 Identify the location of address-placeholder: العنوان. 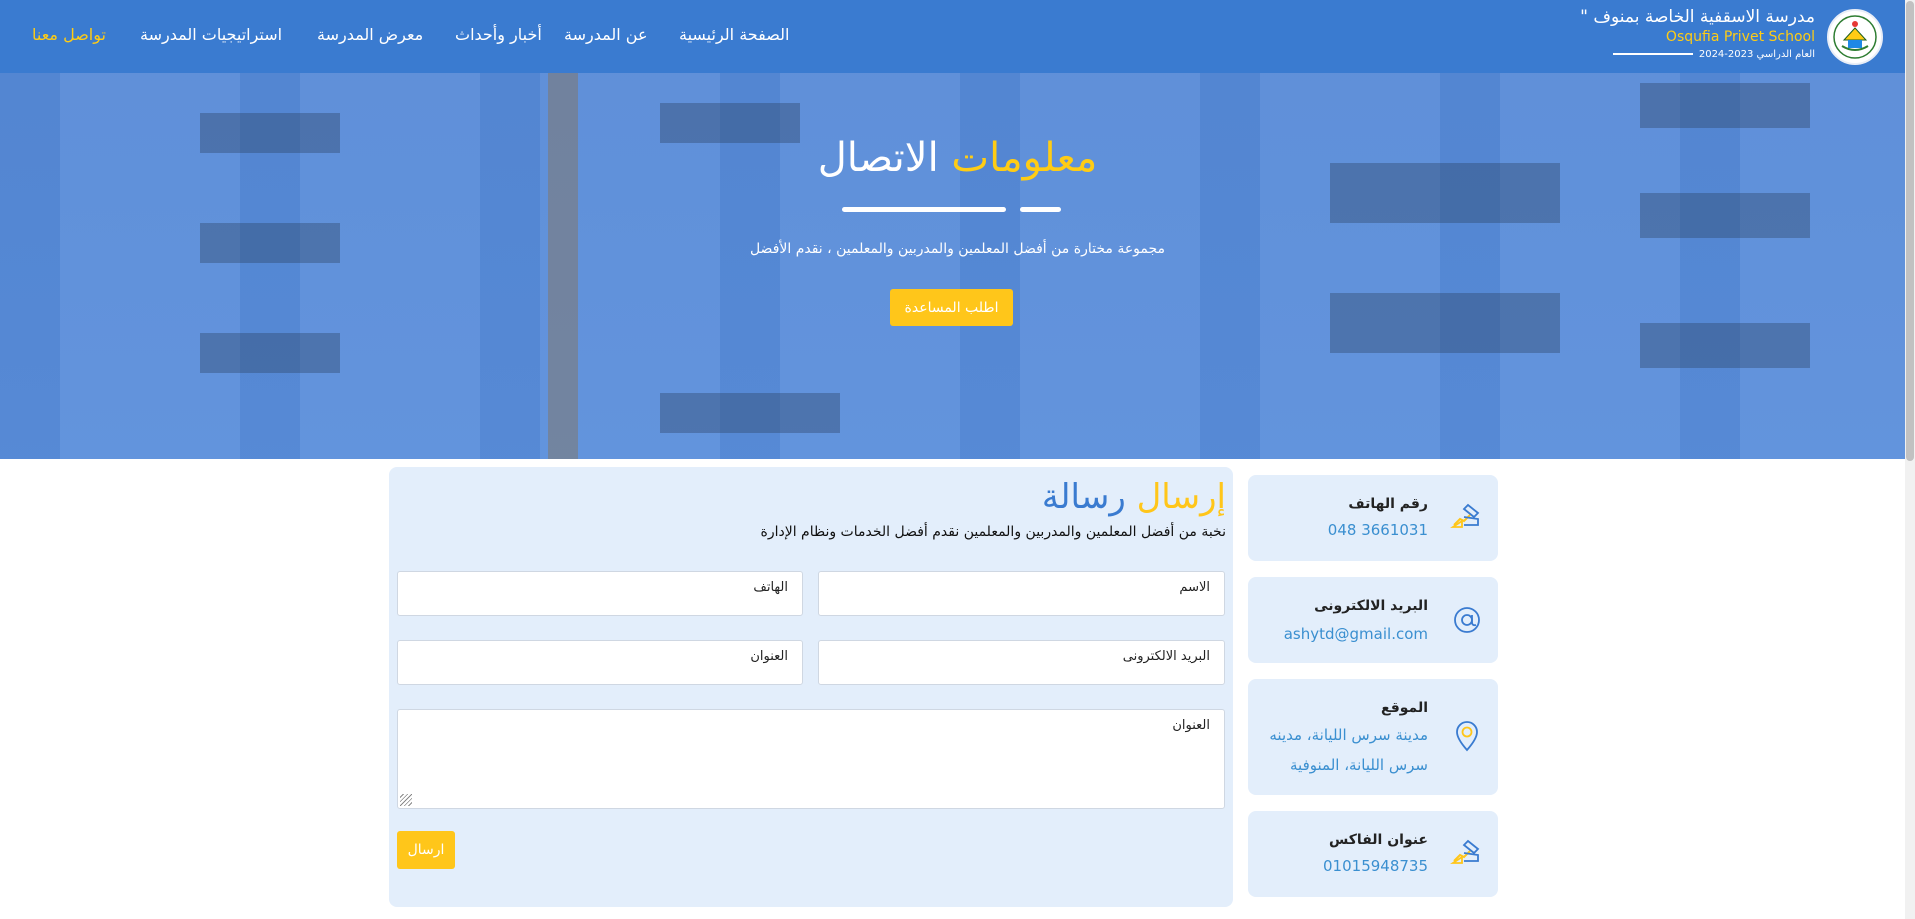
(769, 656).